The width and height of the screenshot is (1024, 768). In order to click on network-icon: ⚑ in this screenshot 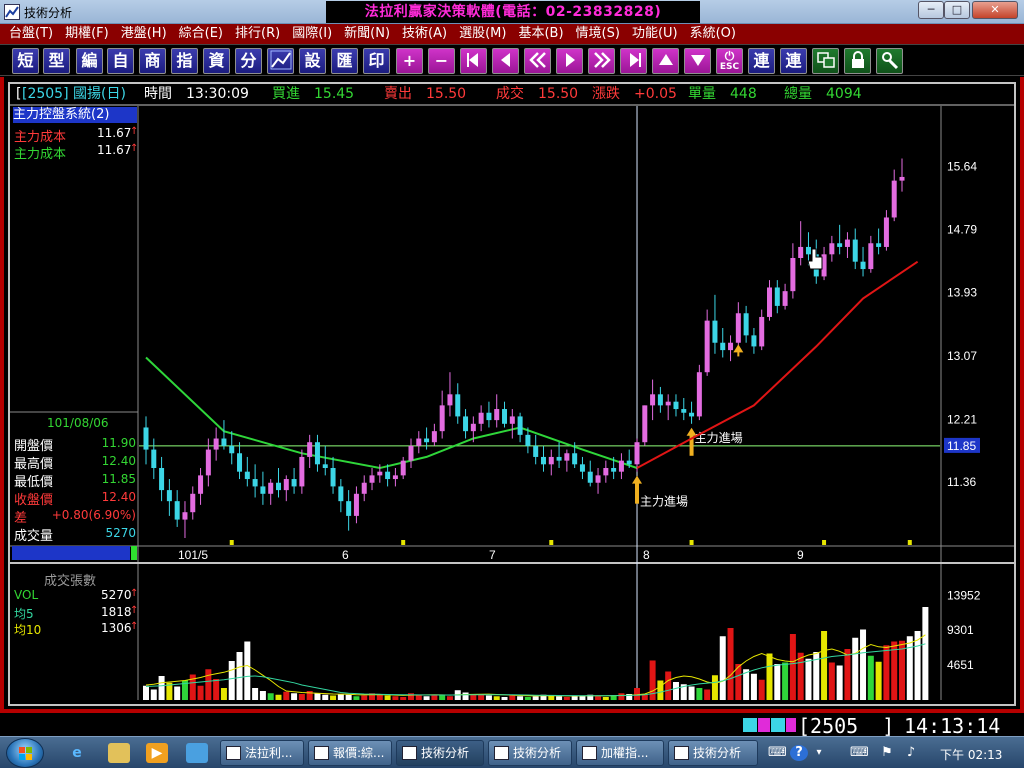, I will do `click(887, 753)`.